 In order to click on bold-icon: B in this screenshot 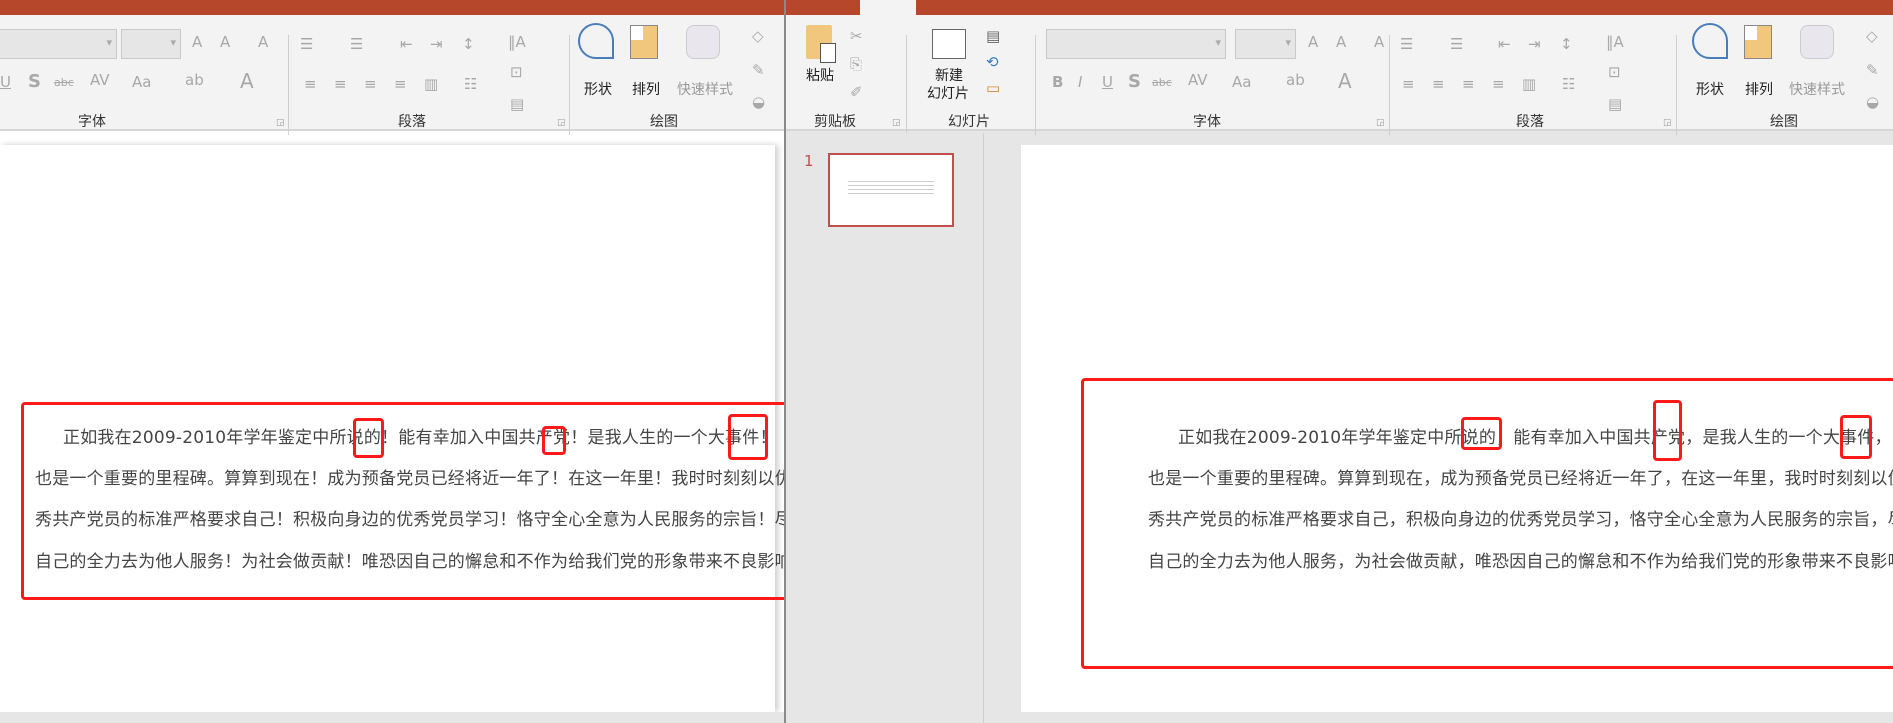, I will do `click(1057, 82)`.